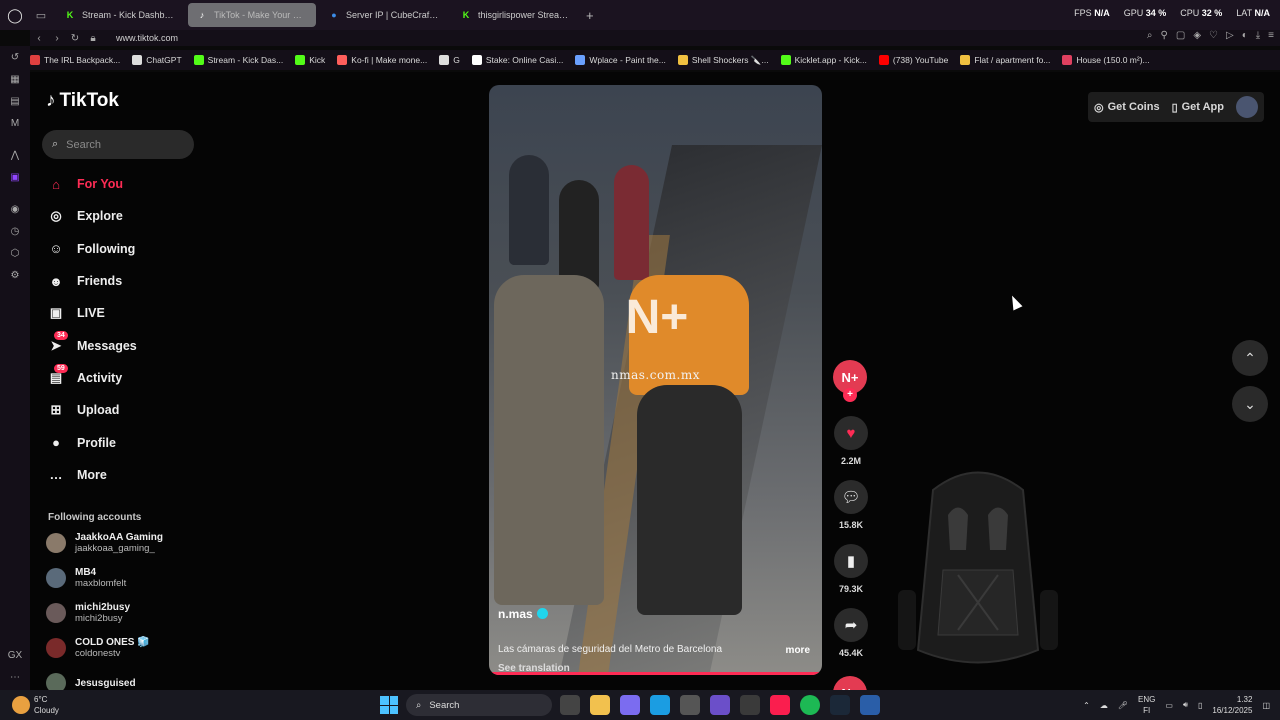 The width and height of the screenshot is (1280, 720). I want to click on windows-start-icon, so click(389, 705).